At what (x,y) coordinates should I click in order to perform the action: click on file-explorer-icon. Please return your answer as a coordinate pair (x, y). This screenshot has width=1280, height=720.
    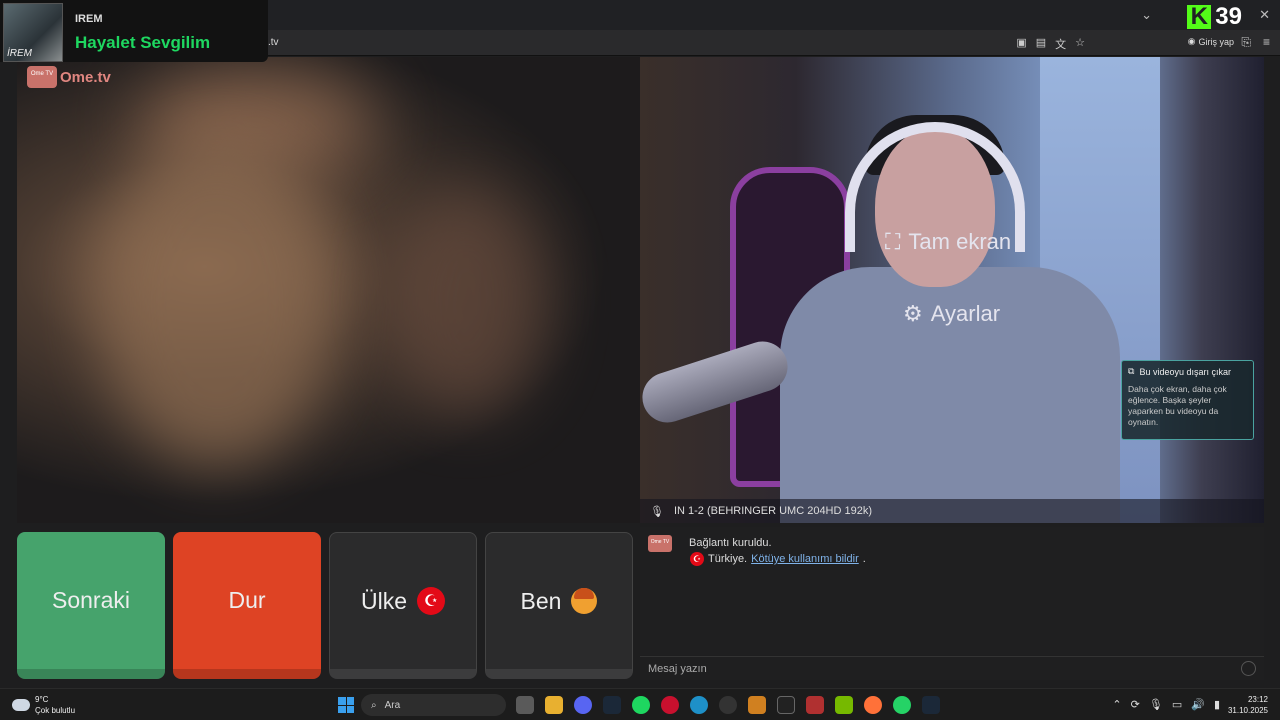
    Looking at the image, I should click on (554, 705).